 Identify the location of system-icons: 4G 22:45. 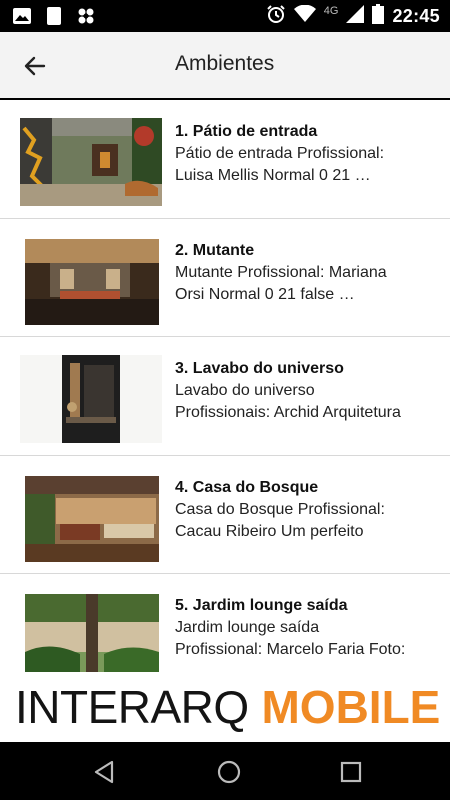
(353, 16).